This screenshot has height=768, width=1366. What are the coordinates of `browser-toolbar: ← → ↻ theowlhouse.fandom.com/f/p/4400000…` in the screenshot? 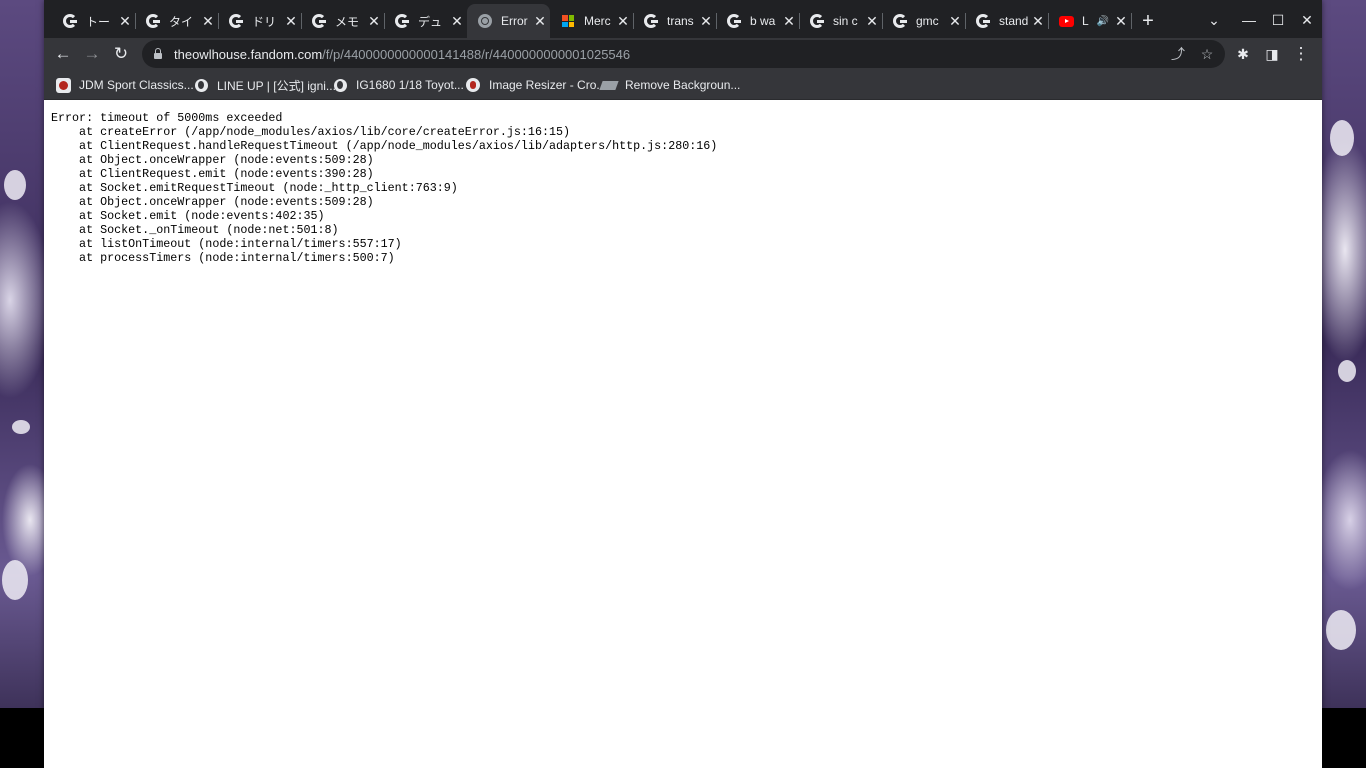 It's located at (683, 54).